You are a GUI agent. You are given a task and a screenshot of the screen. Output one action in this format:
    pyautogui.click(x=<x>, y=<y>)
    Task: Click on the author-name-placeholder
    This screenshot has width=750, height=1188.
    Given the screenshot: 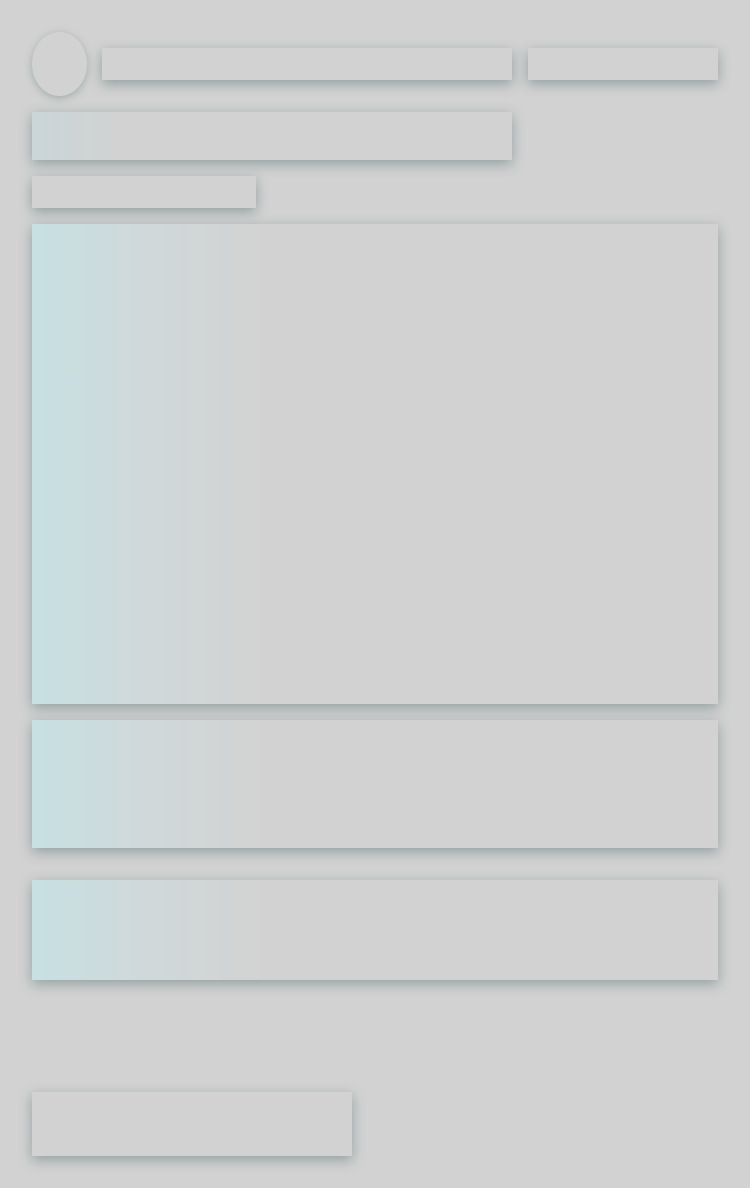 What is the action you would take?
    pyautogui.click(x=307, y=64)
    